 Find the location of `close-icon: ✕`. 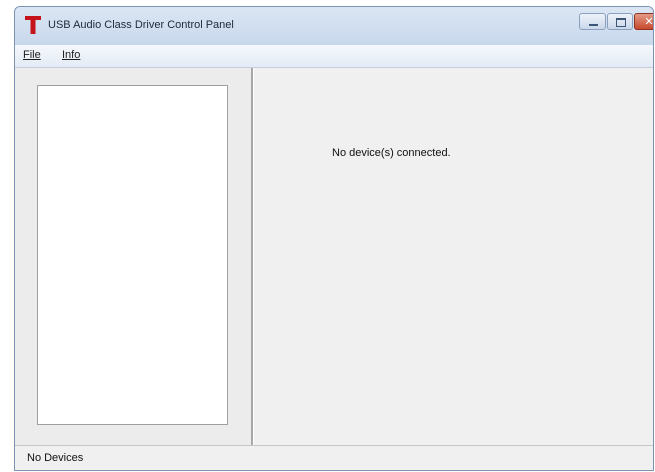

close-icon: ✕ is located at coordinates (649, 21).